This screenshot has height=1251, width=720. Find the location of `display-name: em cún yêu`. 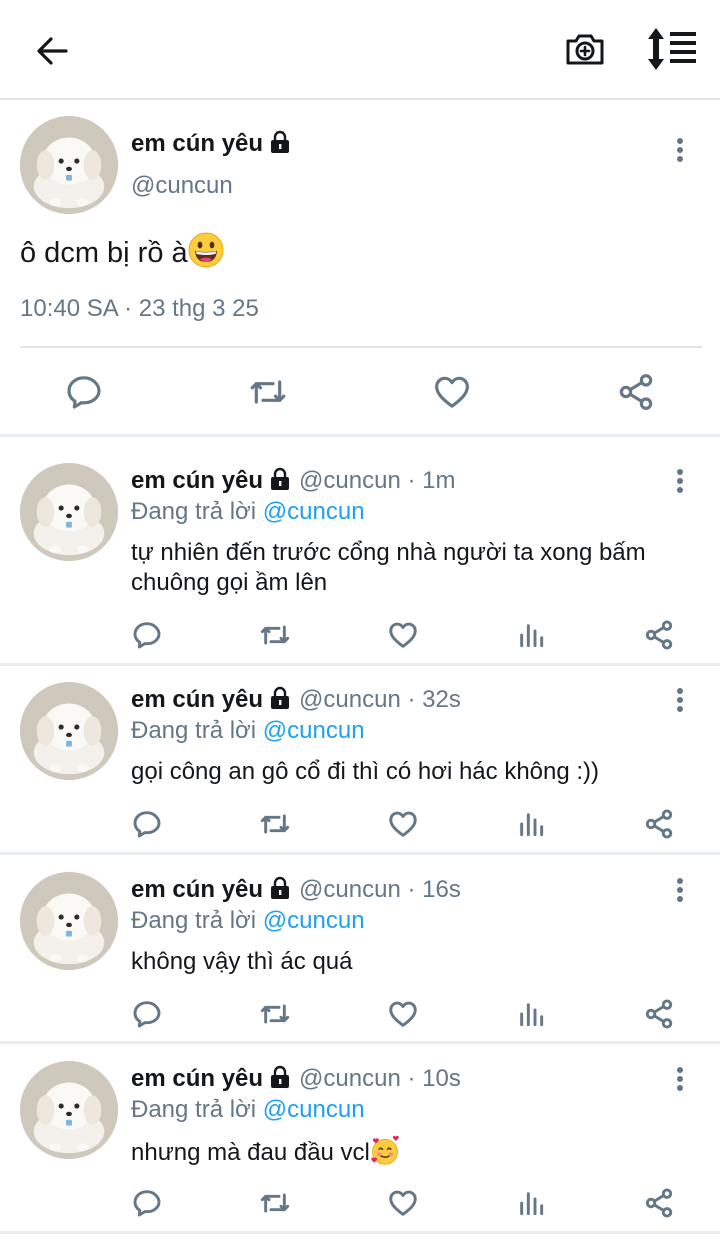

display-name: em cún yêu is located at coordinates (211, 144).